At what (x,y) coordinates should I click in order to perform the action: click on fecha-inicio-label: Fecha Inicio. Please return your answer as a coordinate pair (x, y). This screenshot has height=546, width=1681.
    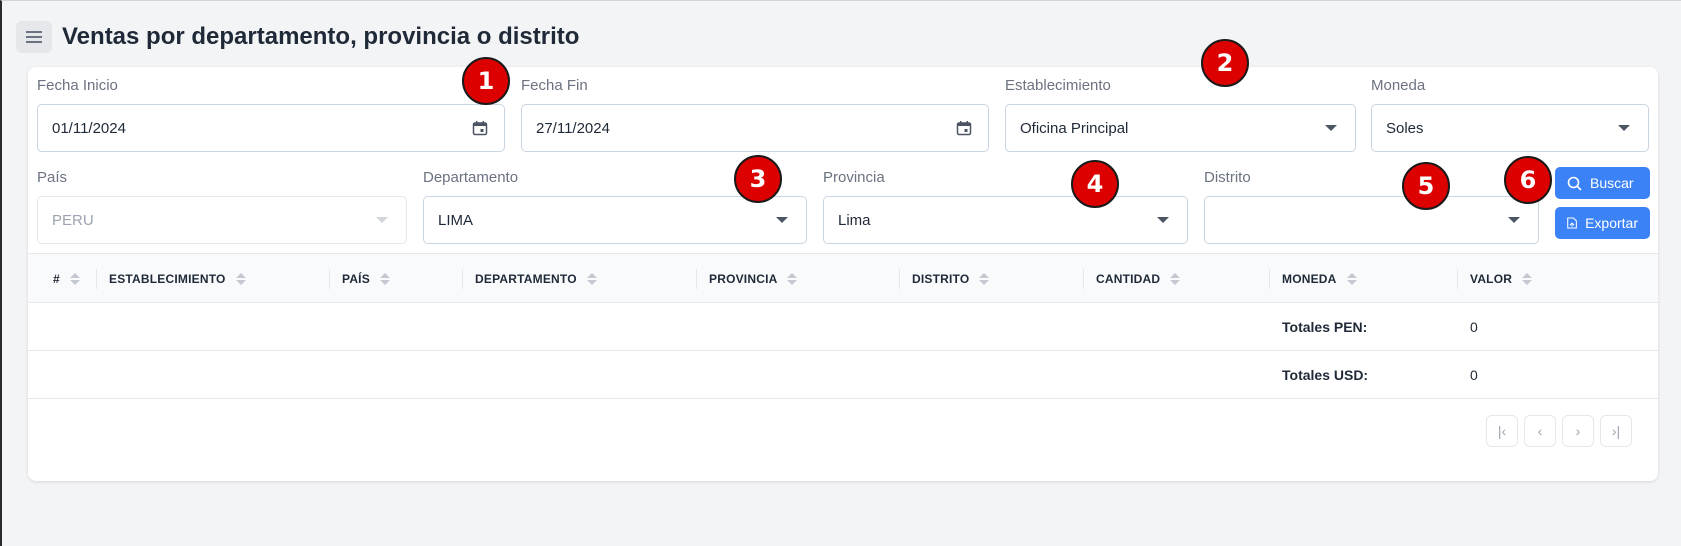
    Looking at the image, I should click on (77, 85).